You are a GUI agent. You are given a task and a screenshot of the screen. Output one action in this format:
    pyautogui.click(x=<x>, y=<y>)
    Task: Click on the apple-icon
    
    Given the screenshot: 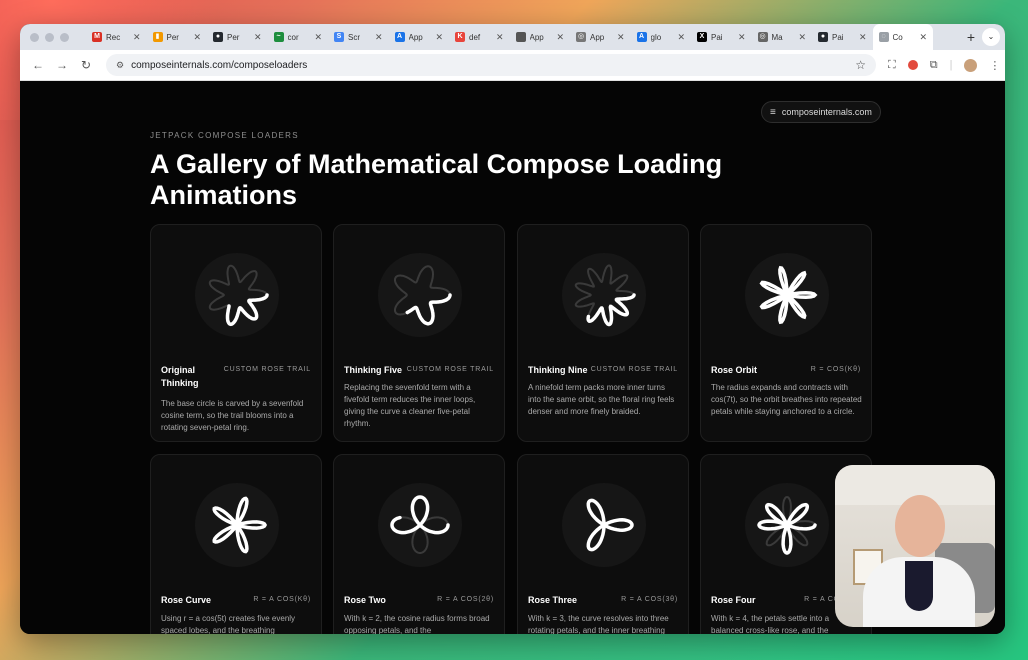 What is the action you would take?
    pyautogui.click(x=520, y=37)
    